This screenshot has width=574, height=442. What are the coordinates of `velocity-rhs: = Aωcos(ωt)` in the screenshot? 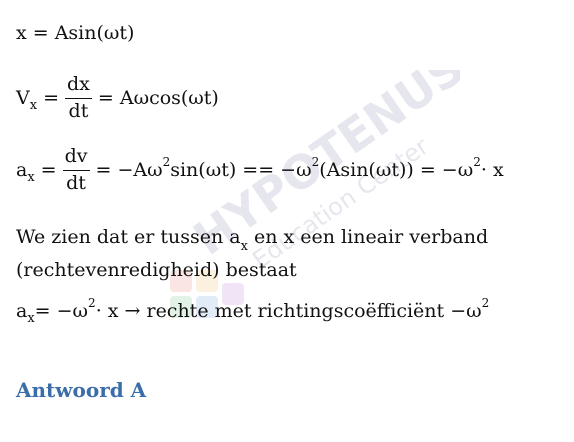 It's located at (158, 98).